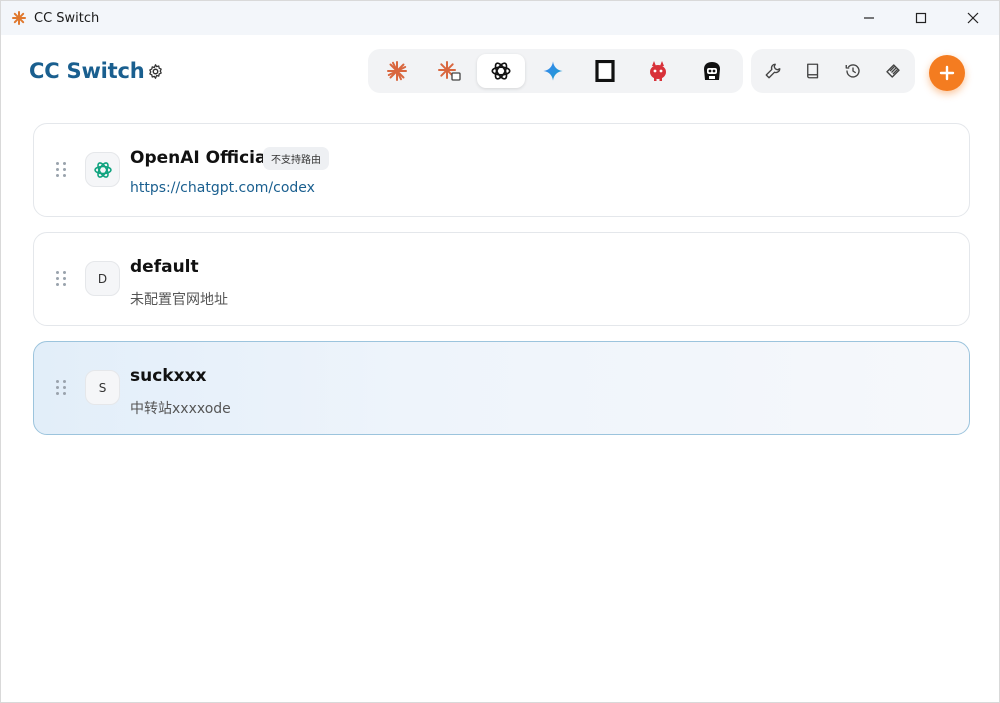  I want to click on layers-icon, so click(893, 71).